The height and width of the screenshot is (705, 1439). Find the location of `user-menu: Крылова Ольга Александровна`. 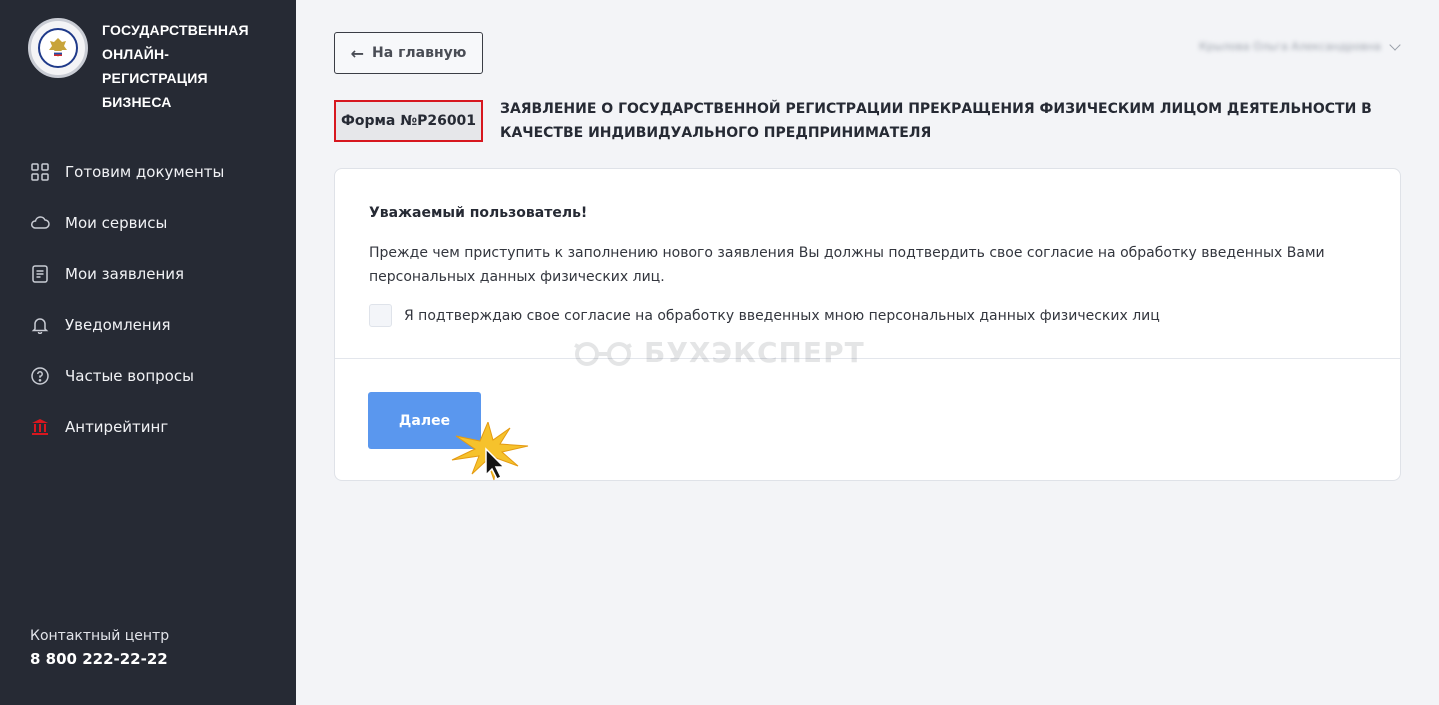

user-menu: Крылова Ольга Александровна is located at coordinates (1300, 45).